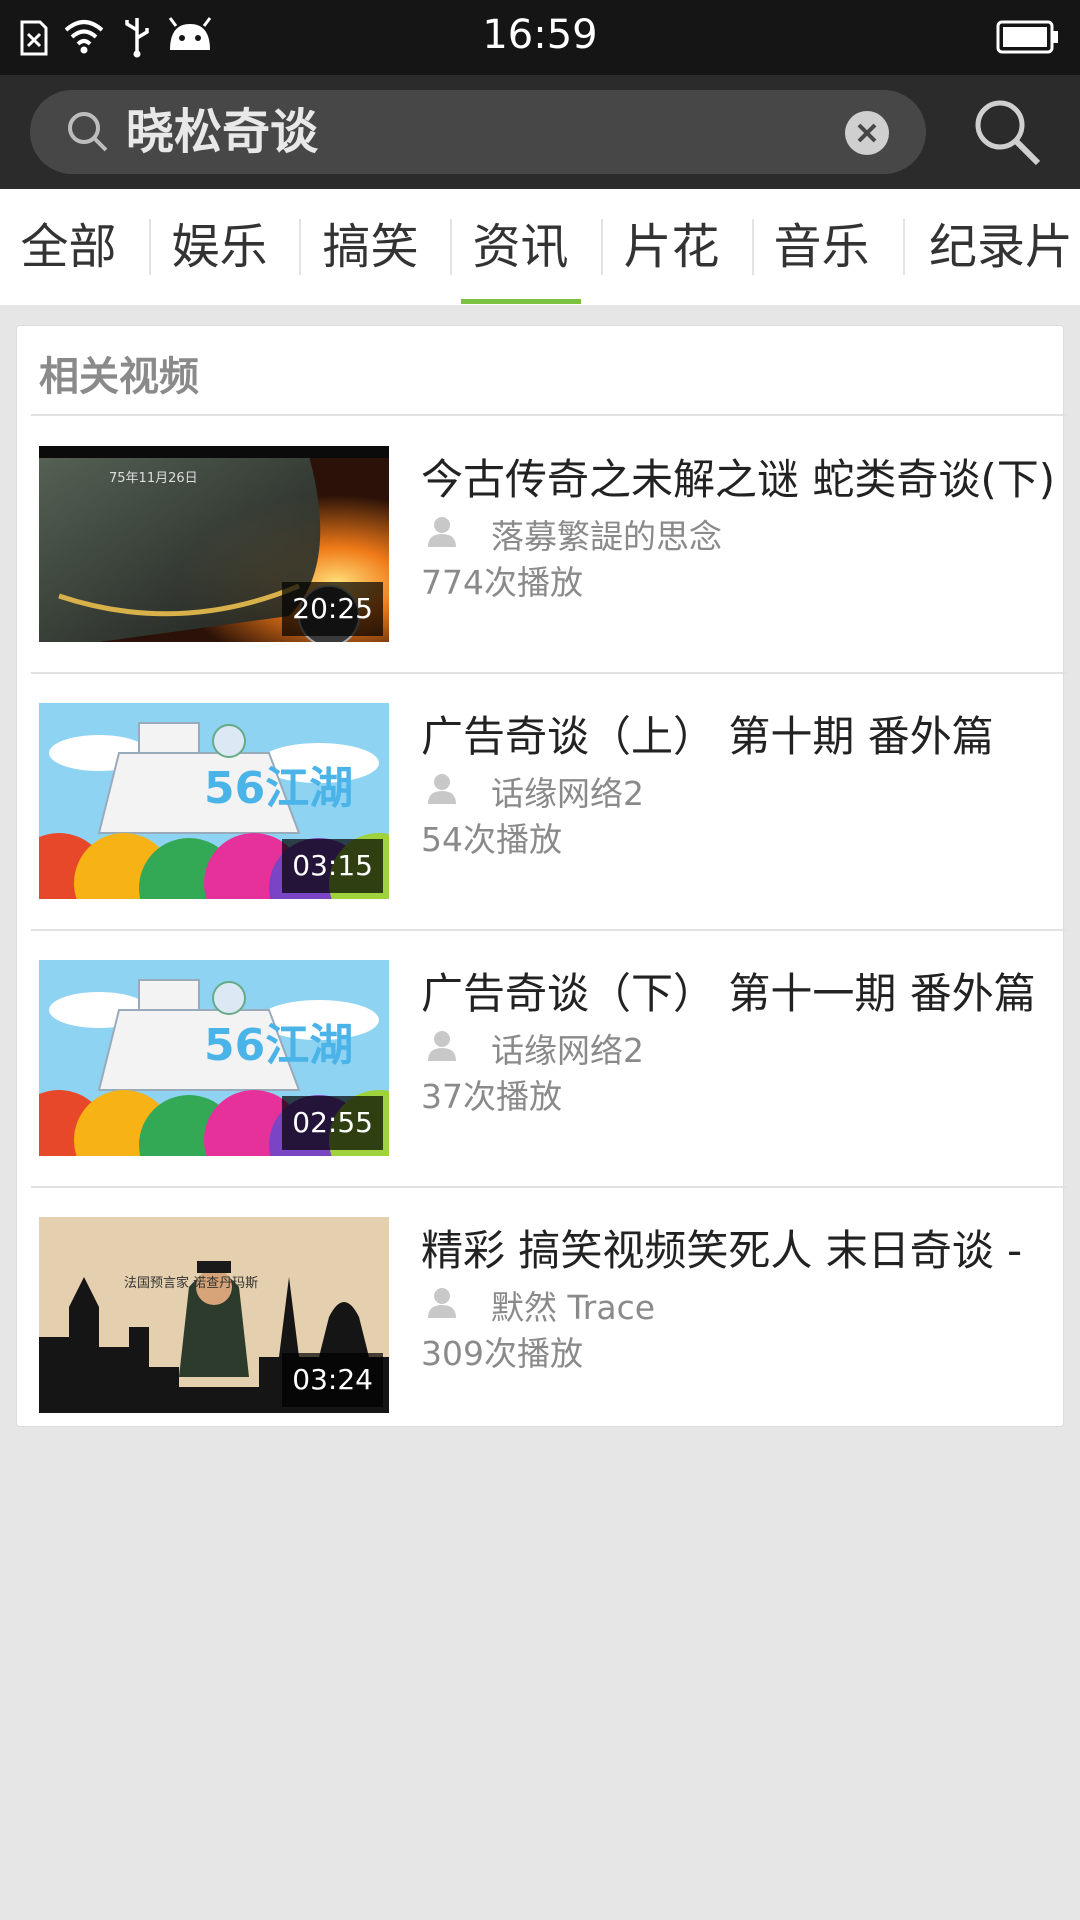  Describe the element at coordinates (491, 1096) in the screenshot. I see `play-count: 37次播放` at that location.